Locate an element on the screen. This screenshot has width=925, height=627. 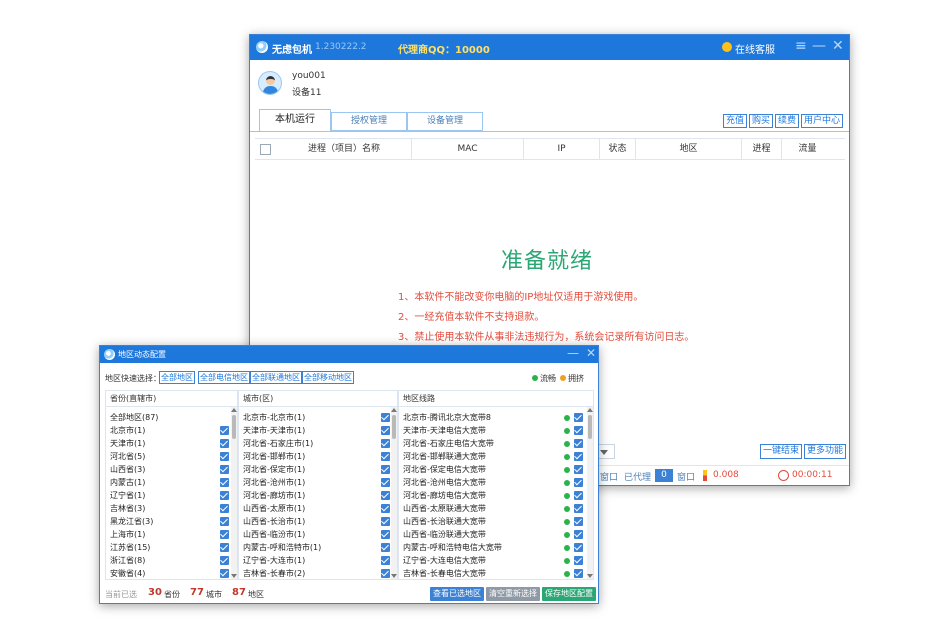
list-item: 吉林省-长春市(2) is located at coordinates (318, 573).